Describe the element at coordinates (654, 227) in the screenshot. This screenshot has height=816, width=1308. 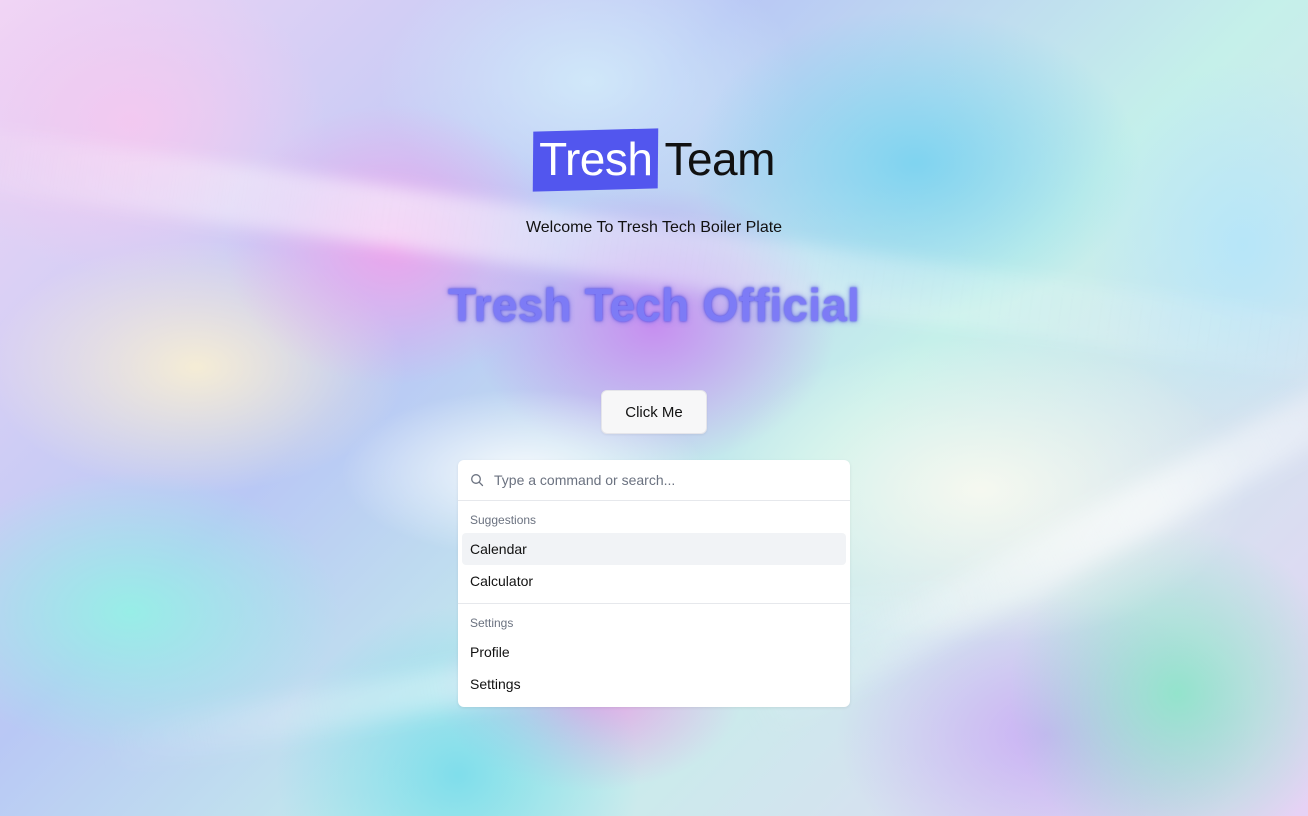
I see `welcome-text: Welcome To Tresh Tech Boiler Plate` at that location.